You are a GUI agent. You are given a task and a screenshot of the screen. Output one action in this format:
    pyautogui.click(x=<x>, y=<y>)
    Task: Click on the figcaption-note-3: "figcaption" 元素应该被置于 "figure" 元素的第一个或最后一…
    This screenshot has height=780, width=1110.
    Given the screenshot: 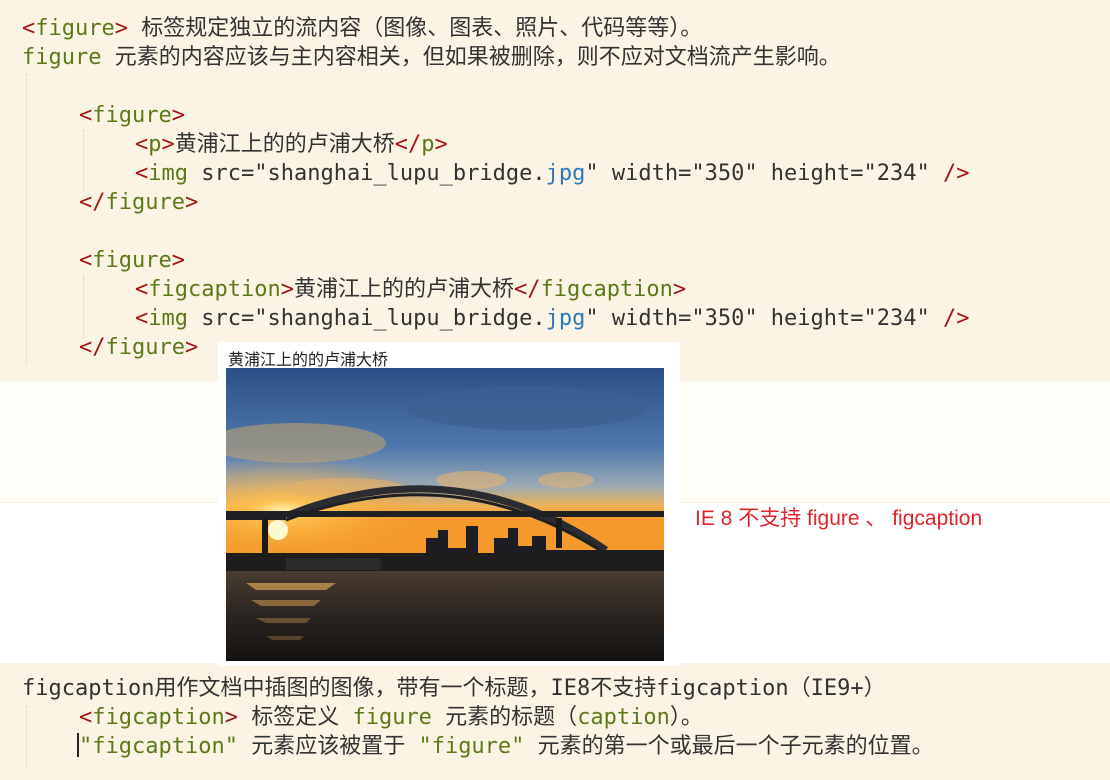 What is the action you would take?
    pyautogui.click(x=505, y=746)
    